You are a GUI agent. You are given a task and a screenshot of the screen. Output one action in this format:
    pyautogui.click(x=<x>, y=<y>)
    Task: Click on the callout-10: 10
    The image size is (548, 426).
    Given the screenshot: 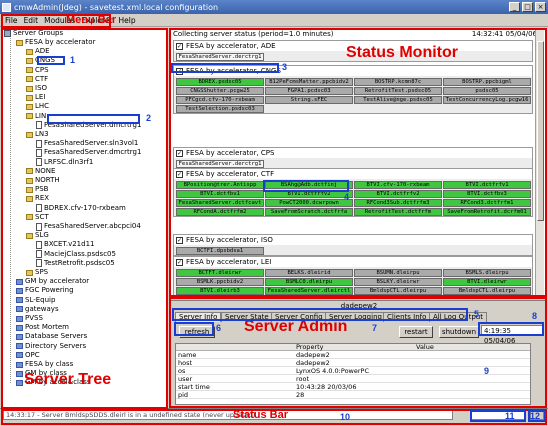 What is the action you would take?
    pyautogui.click(x=345, y=417)
    